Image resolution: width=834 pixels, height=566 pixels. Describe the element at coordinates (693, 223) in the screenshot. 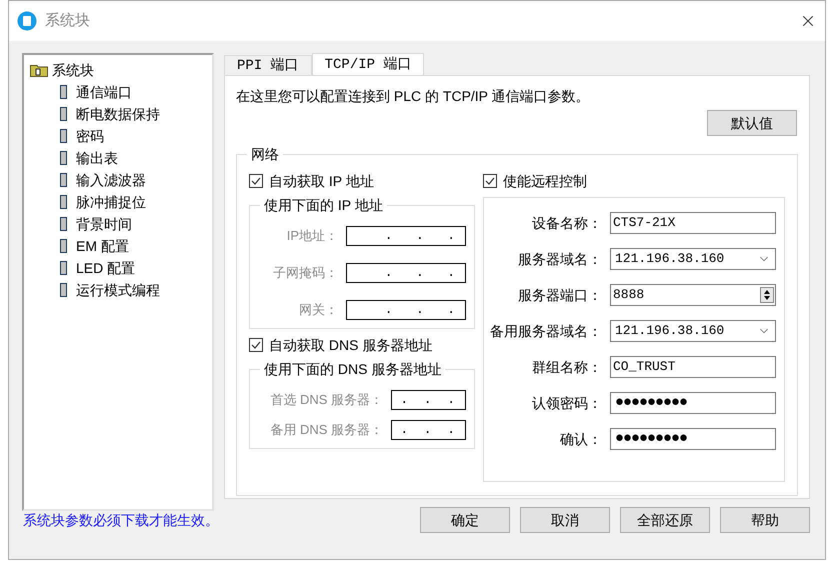

I see `text-field: CTS7-21X` at that location.